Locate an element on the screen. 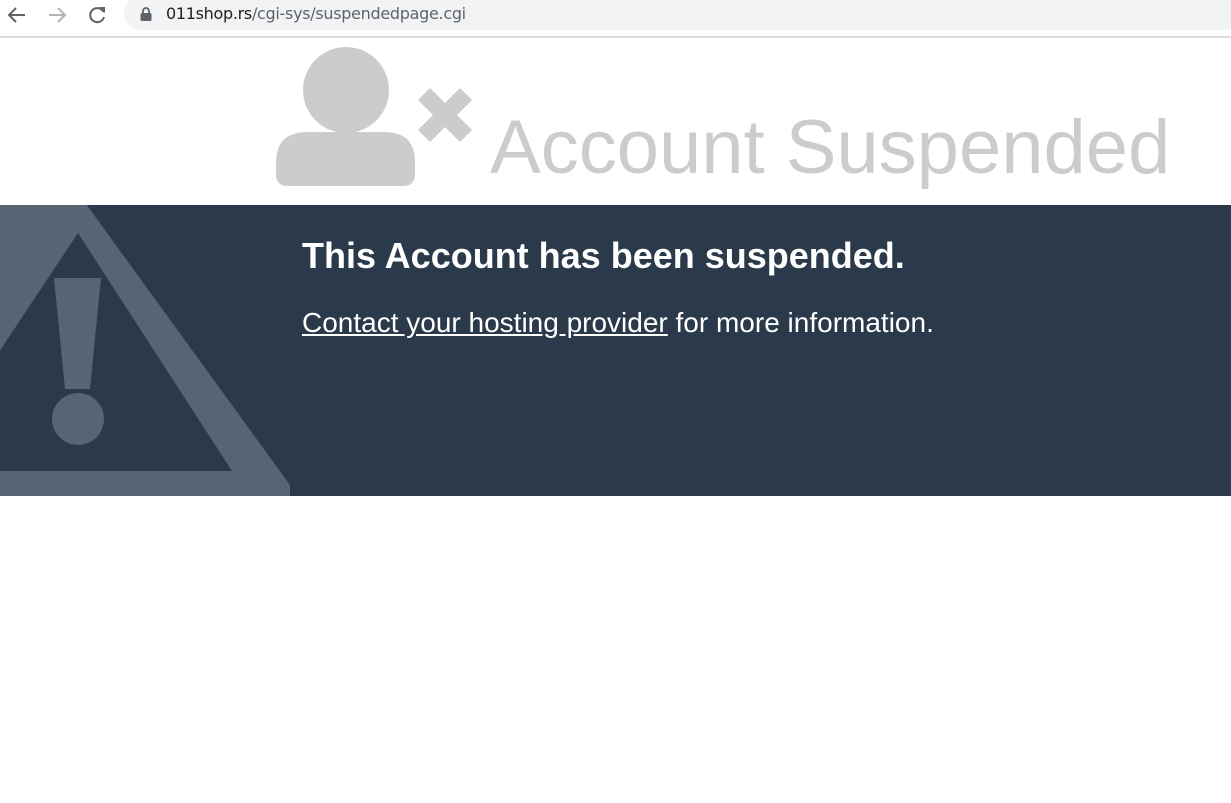  lock-icon is located at coordinates (146, 14).